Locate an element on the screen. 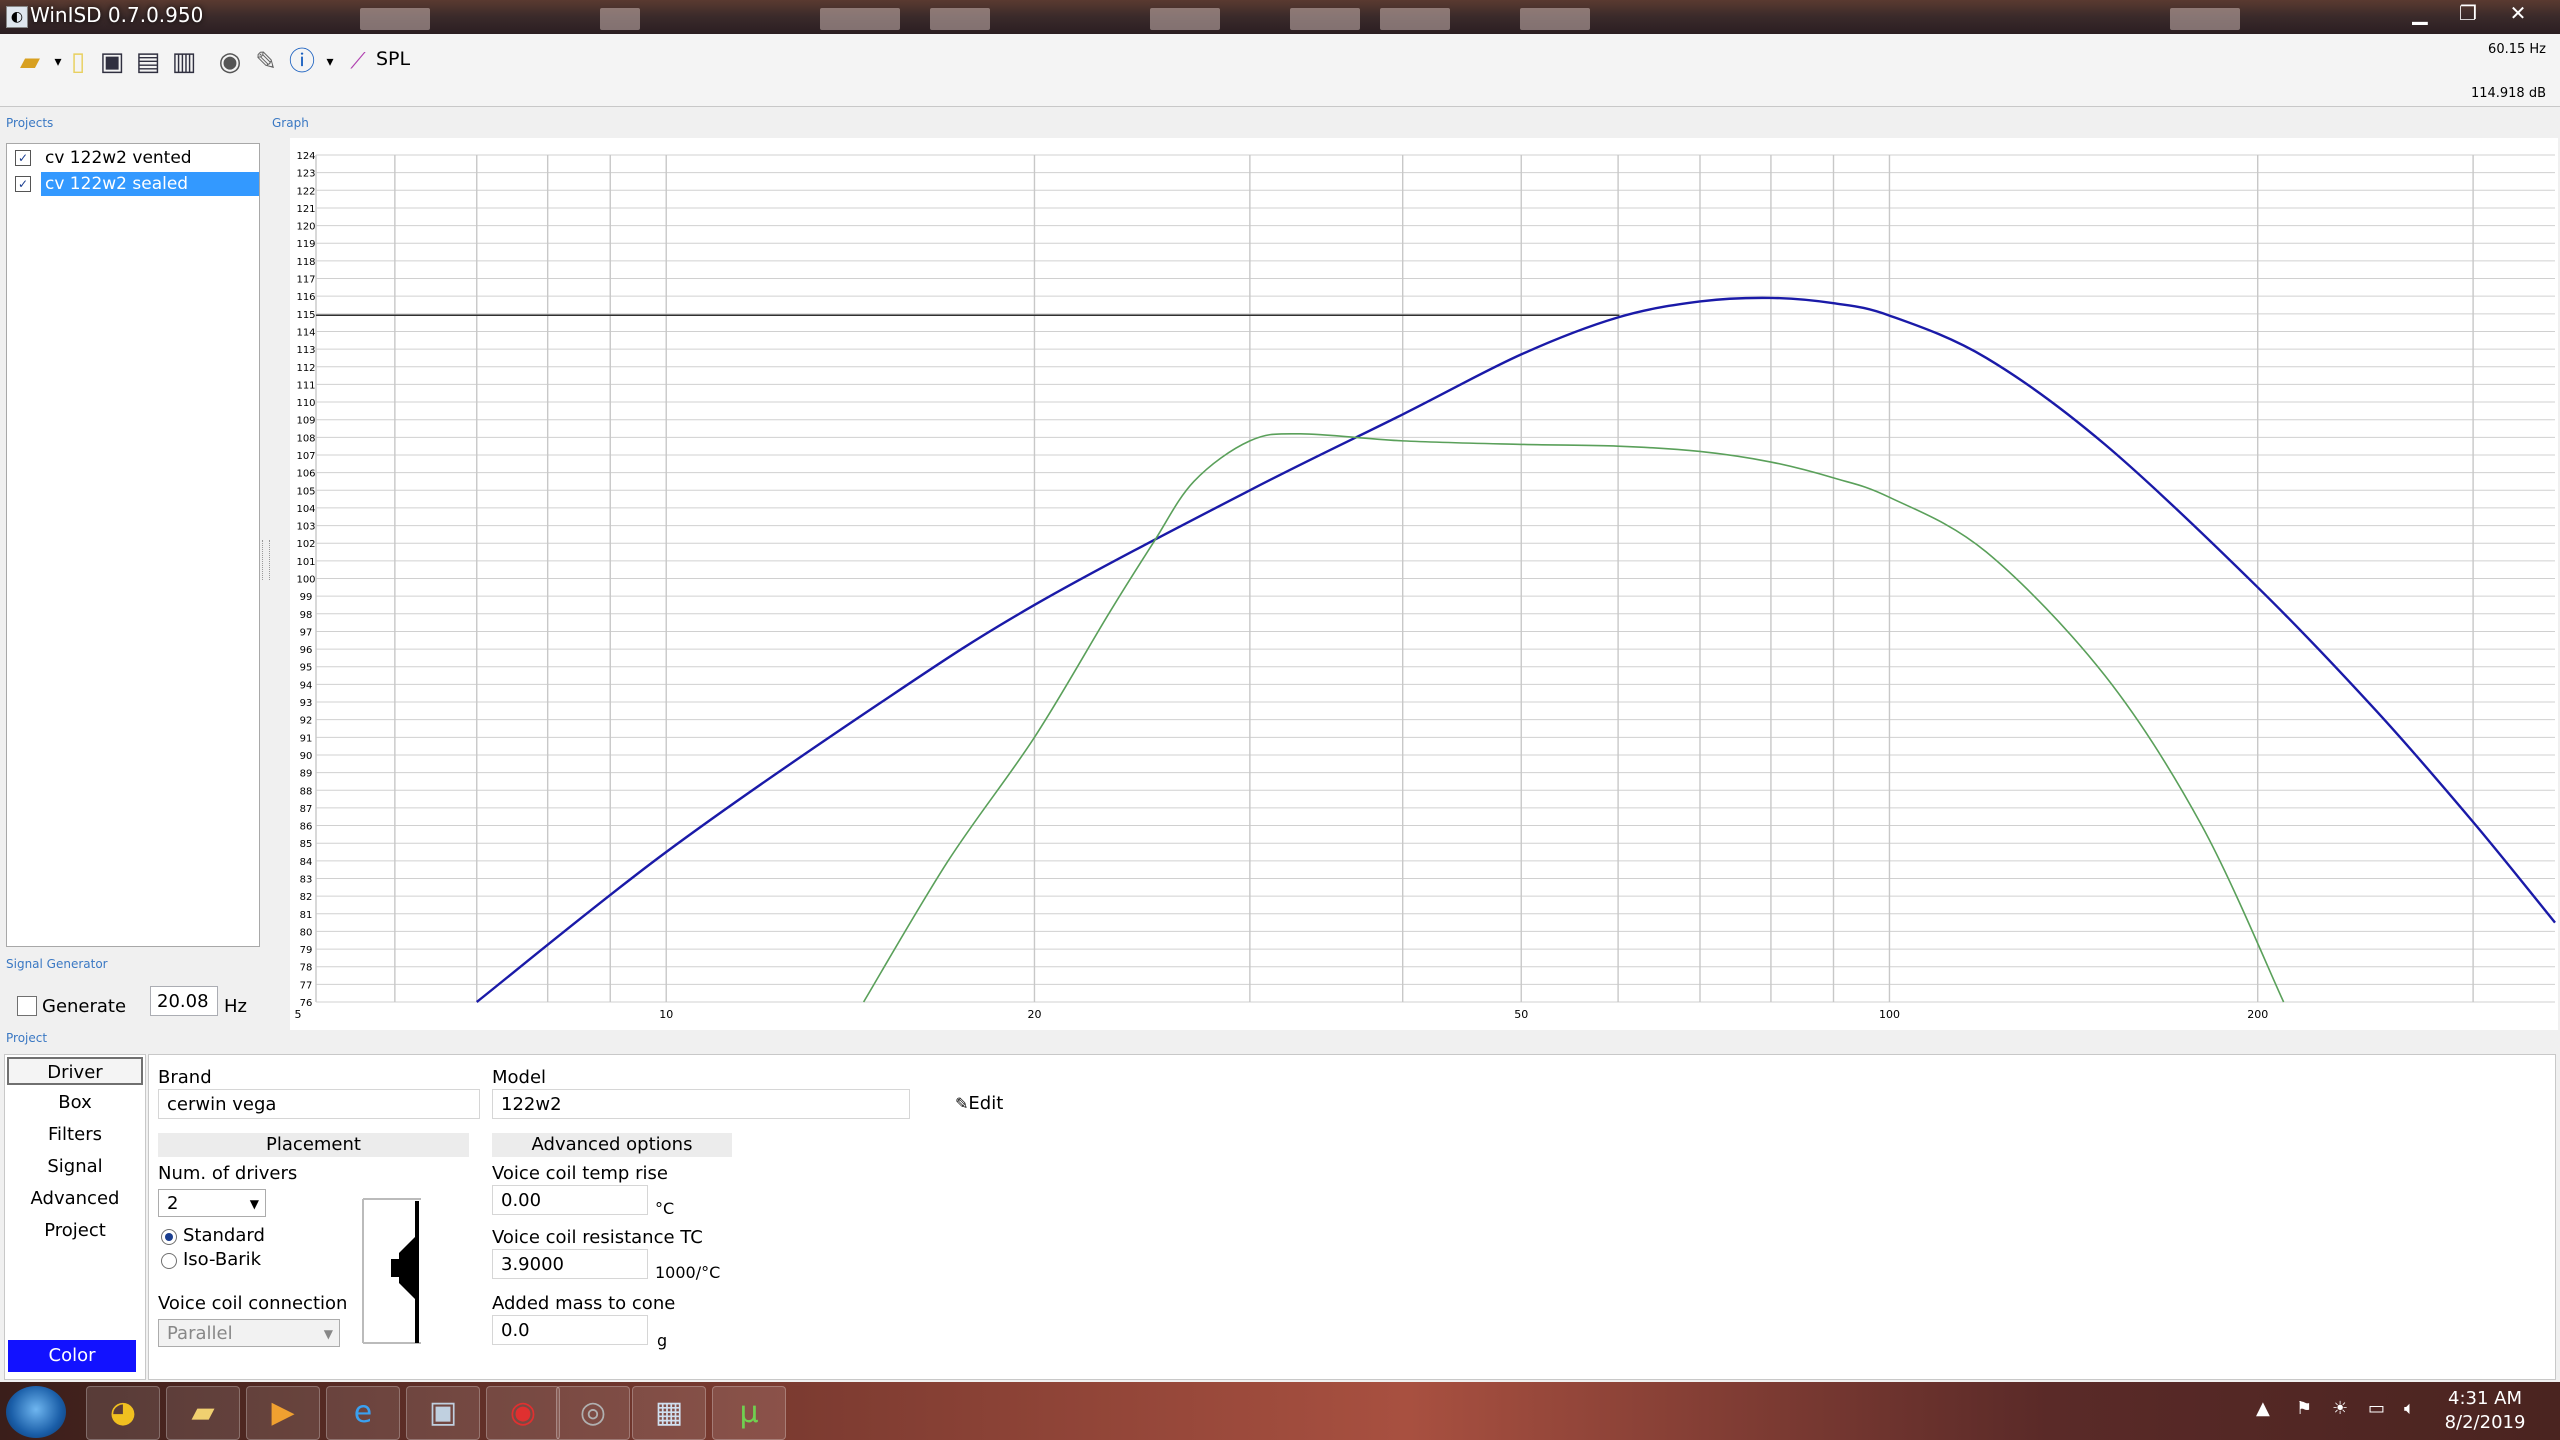  project-item-vented: ✓ cv 122w2 vented is located at coordinates (133, 158).